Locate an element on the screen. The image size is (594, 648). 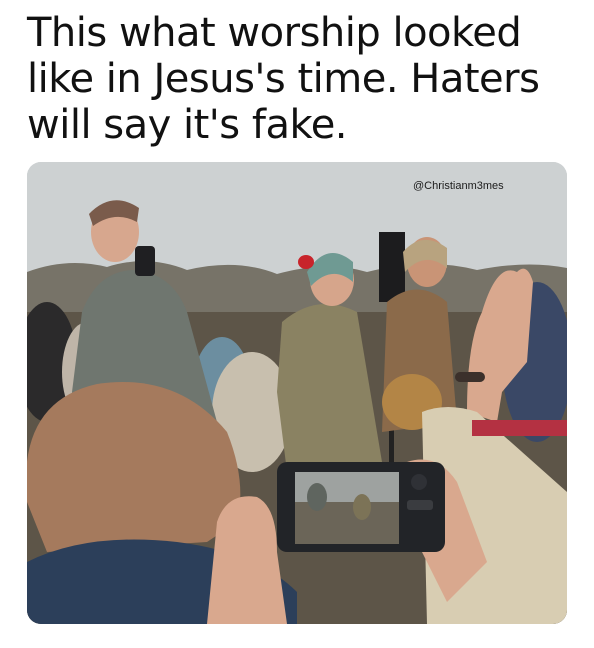
caption-line-2: like in Jesus's time. Haters is located at coordinates (283, 79).